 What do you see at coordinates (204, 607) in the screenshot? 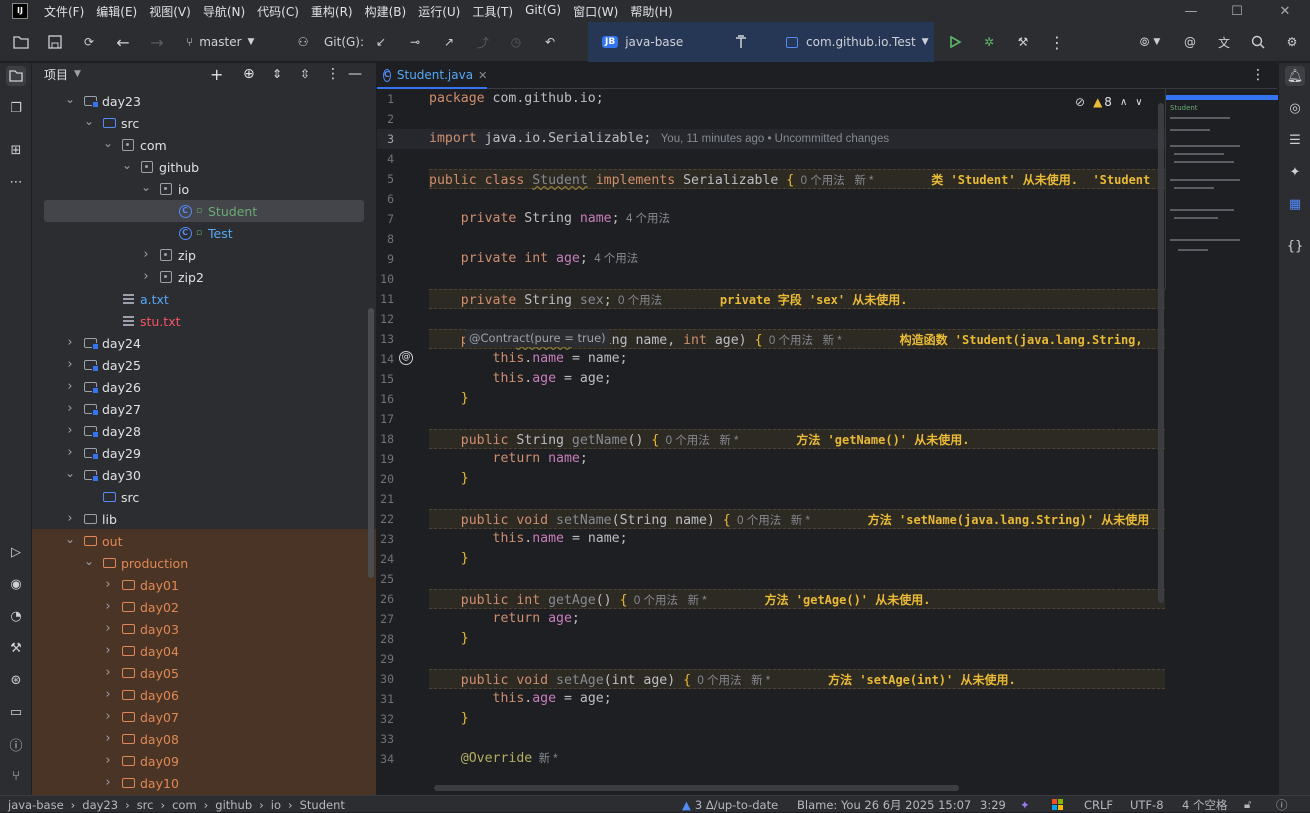
I see `tree-item: › day02` at bounding box center [204, 607].